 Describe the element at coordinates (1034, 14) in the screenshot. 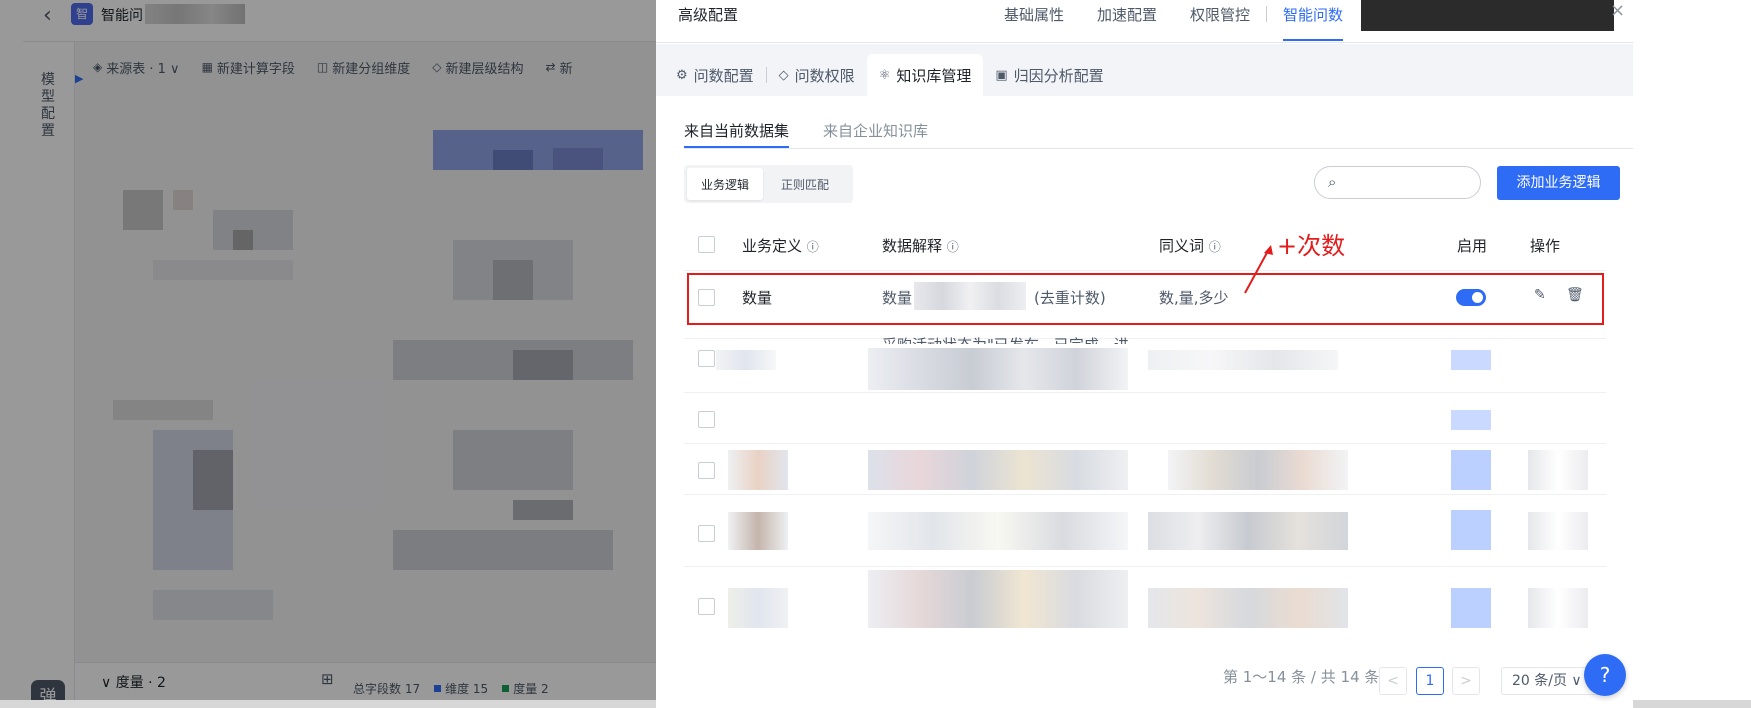

I see `tab-basic-properties: 基础属性` at that location.